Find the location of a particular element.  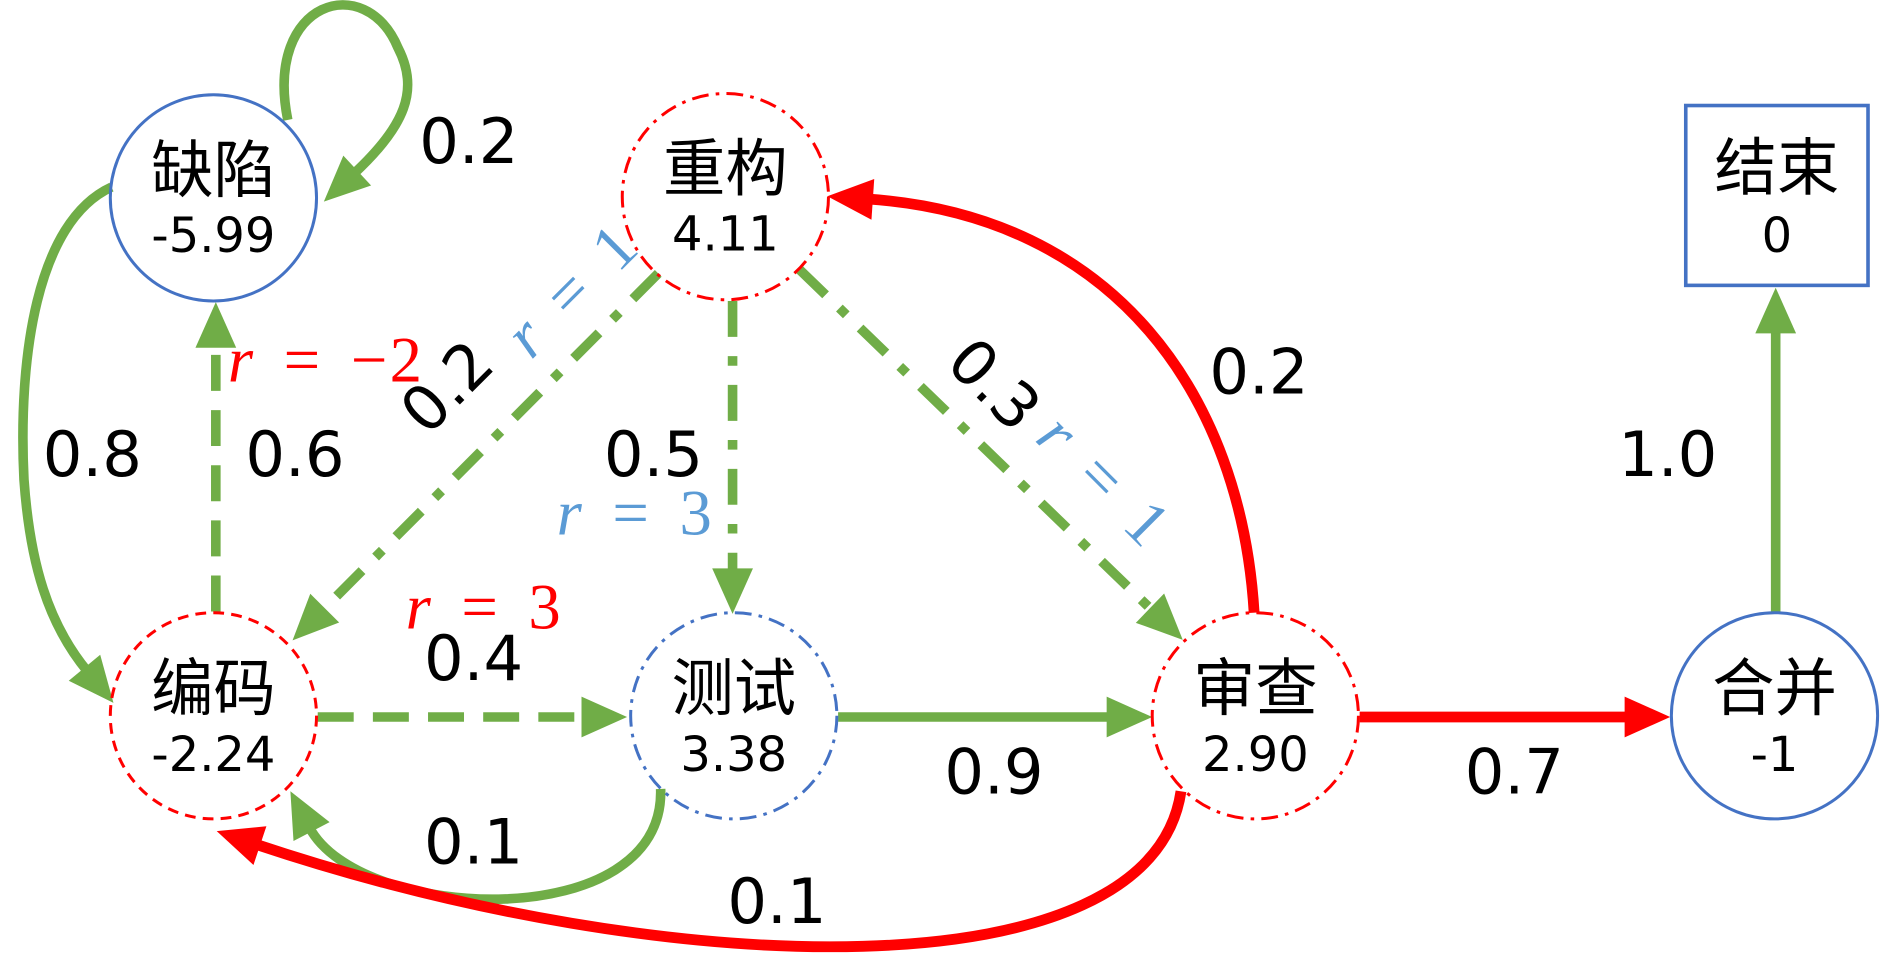

node-end-name: 结束 is located at coordinates (1777, 167).